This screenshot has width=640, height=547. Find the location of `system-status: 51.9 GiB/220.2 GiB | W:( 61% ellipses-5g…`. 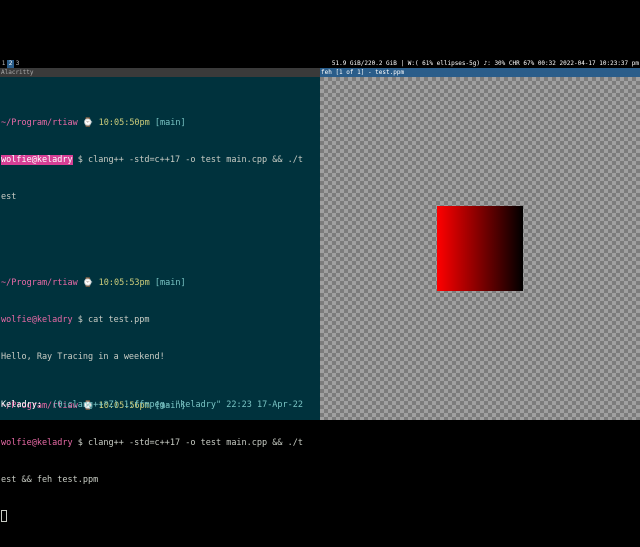

system-status: 51.9 GiB/220.2 GiB | W:( 61% ellipses-5g… is located at coordinates (485, 63).